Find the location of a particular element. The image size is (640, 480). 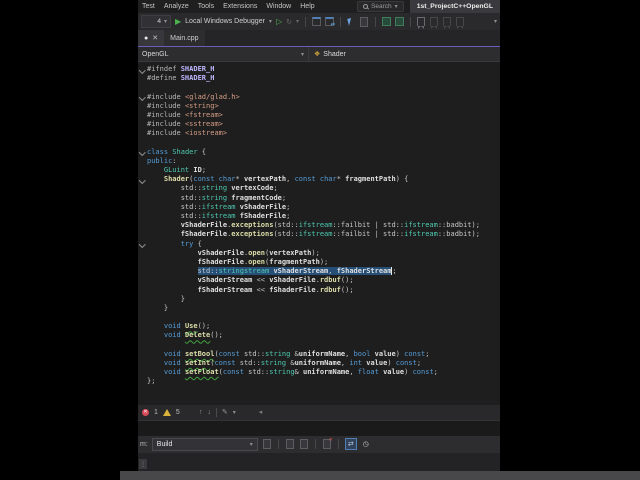

solution-explorer-window-icon is located at coordinates (316, 21).